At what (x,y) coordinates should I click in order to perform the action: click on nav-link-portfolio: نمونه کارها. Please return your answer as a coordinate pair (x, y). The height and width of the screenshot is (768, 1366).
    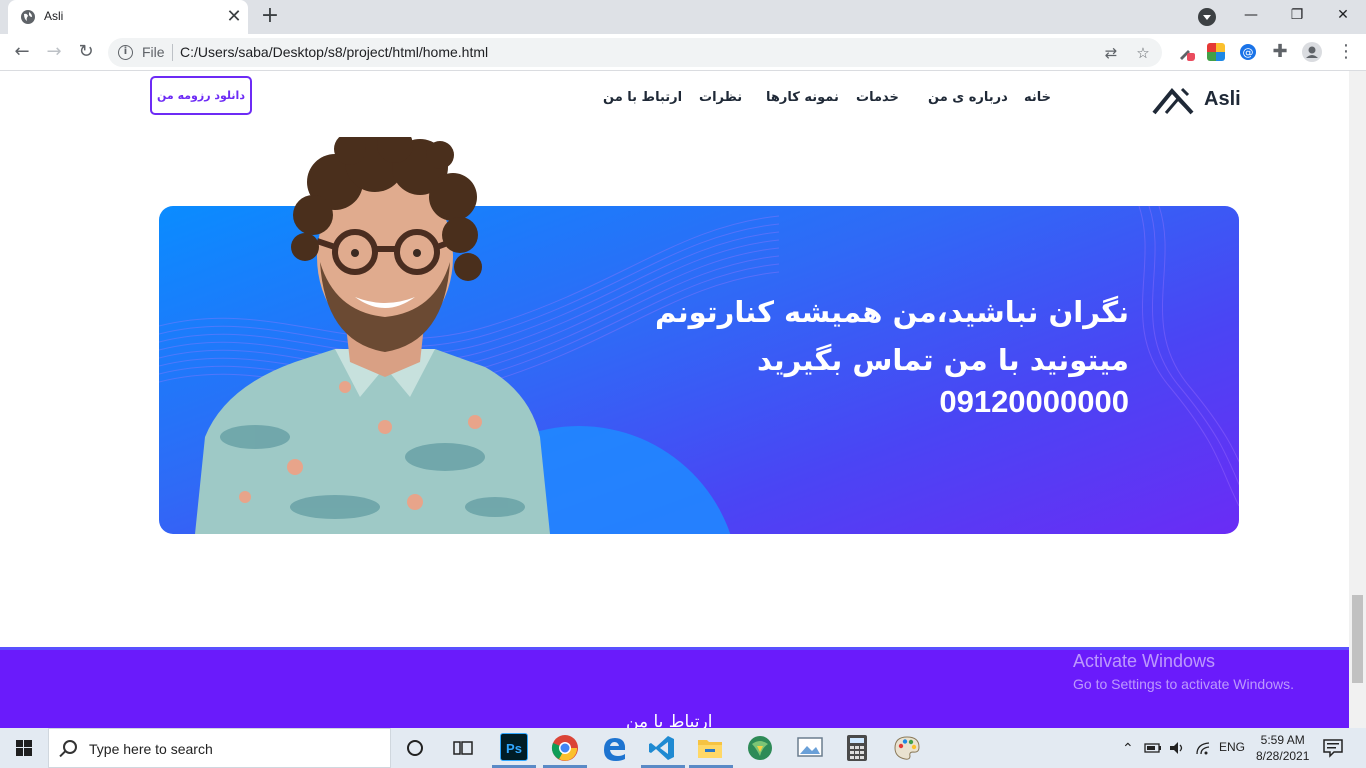
    Looking at the image, I should click on (802, 97).